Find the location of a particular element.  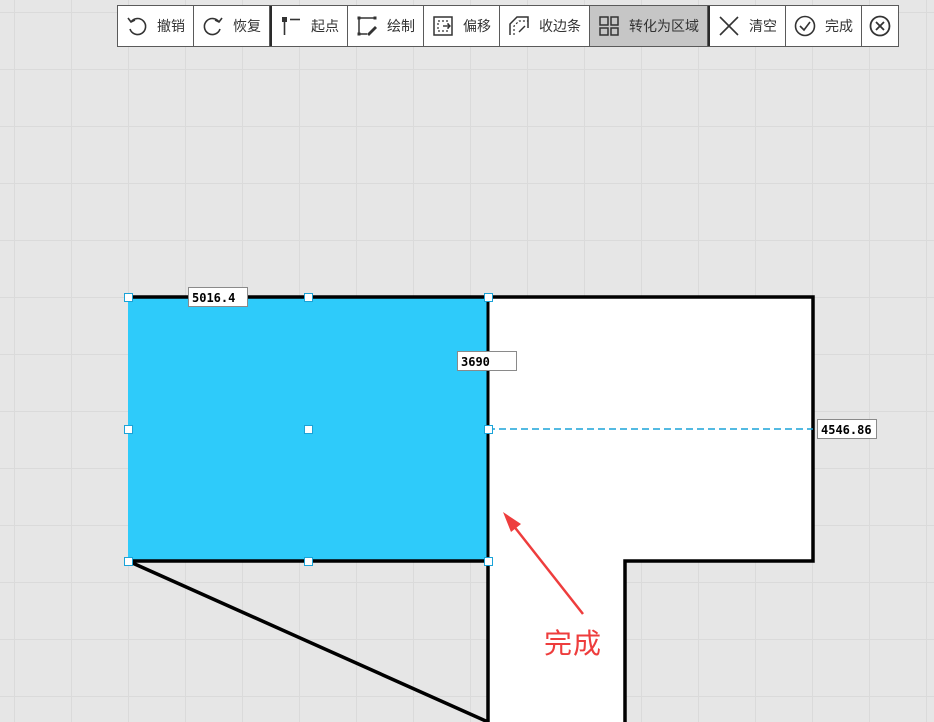

region-icon is located at coordinates (609, 26).